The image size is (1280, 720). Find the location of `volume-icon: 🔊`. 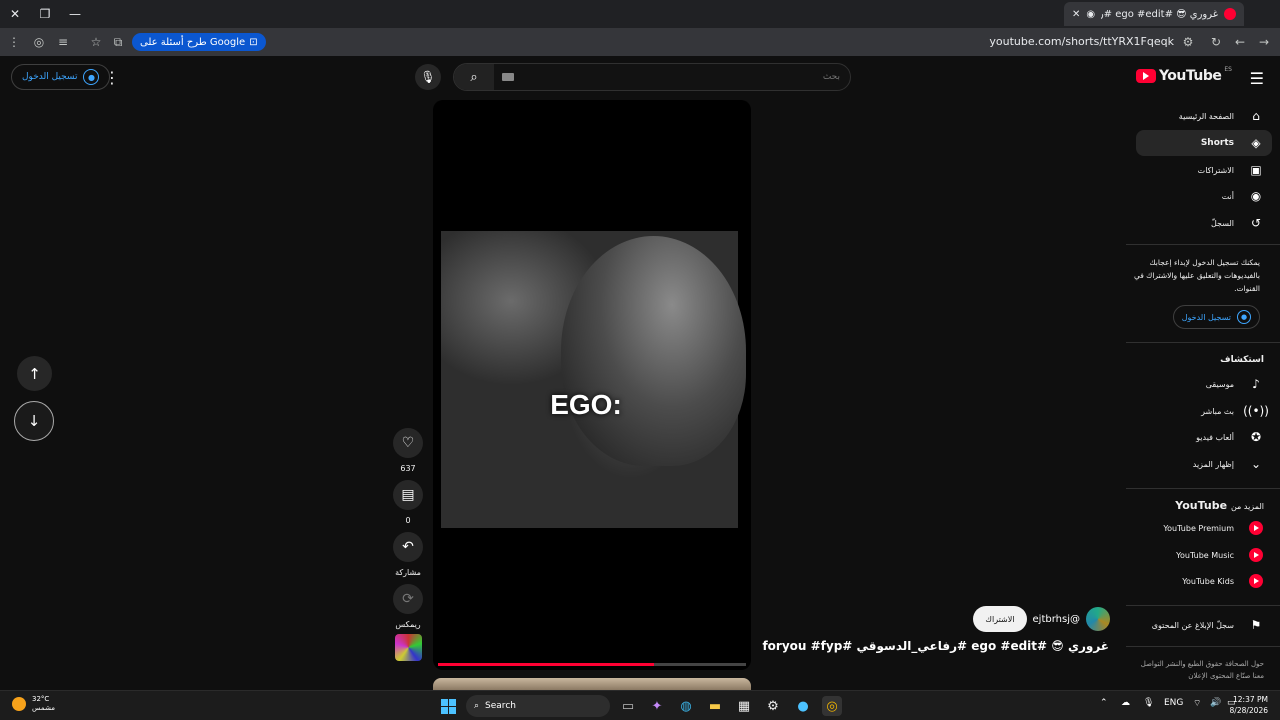

volume-icon: 🔊 is located at coordinates (1215, 703).